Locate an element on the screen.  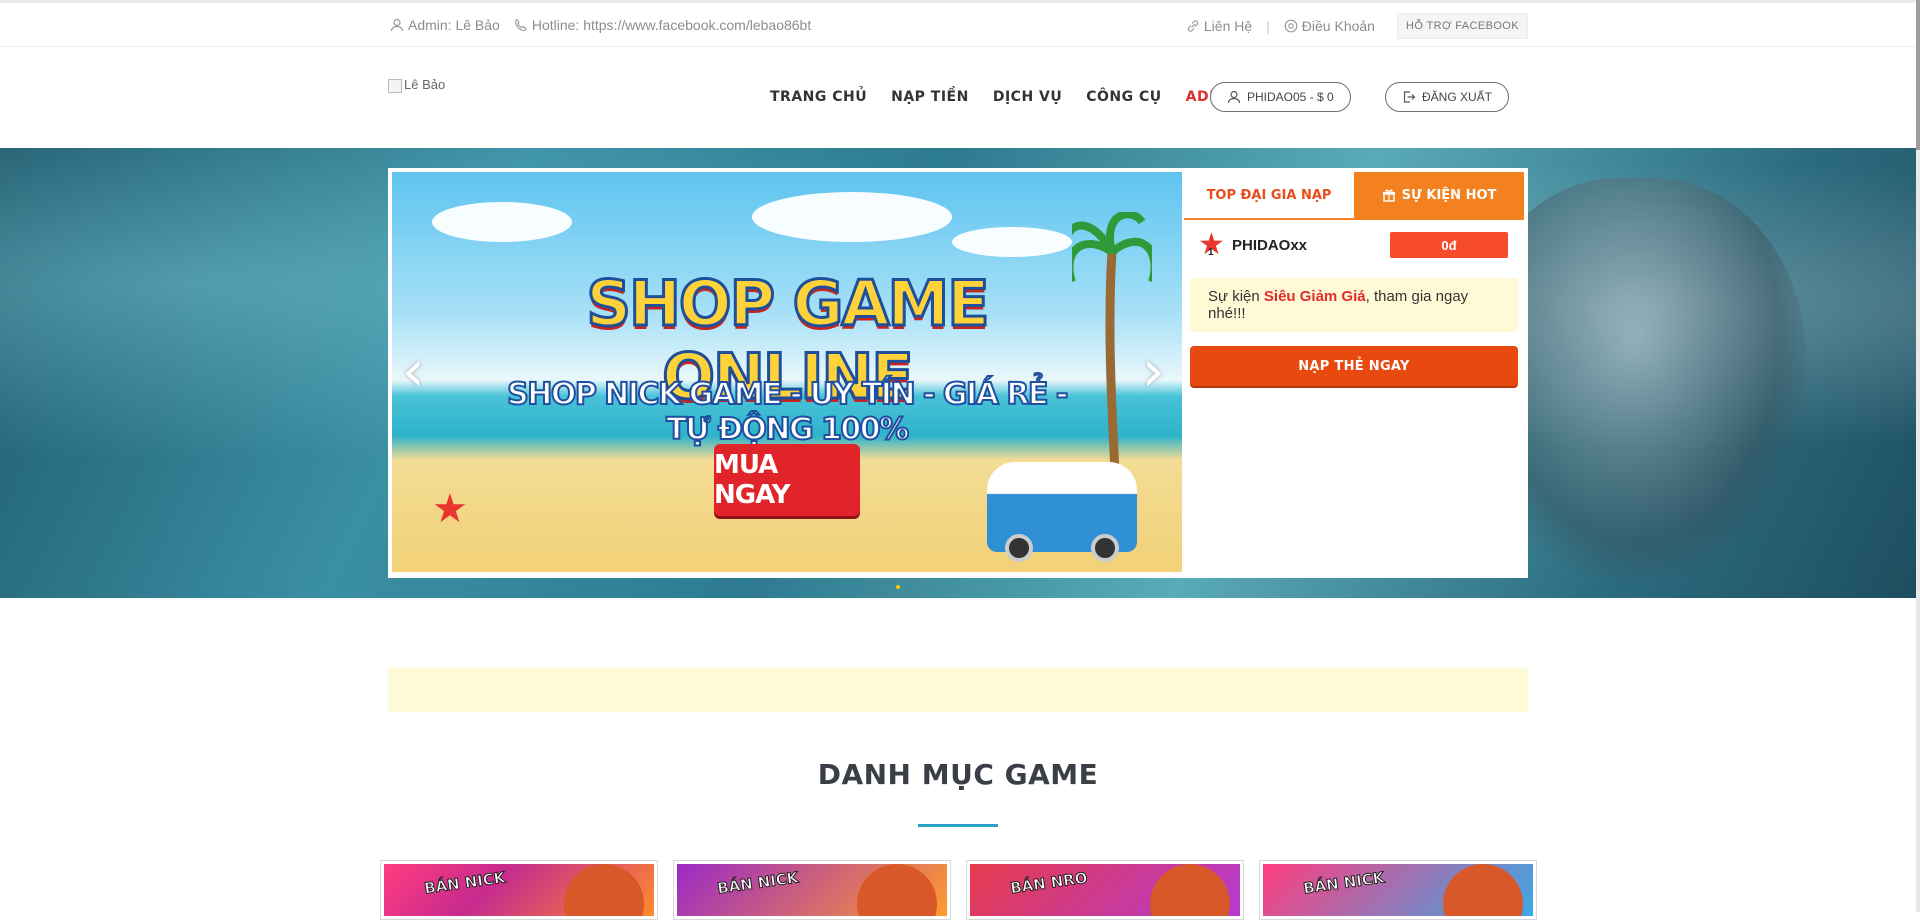
tab-hot-events: SỰ KIỆN HOT is located at coordinates (1439, 195).